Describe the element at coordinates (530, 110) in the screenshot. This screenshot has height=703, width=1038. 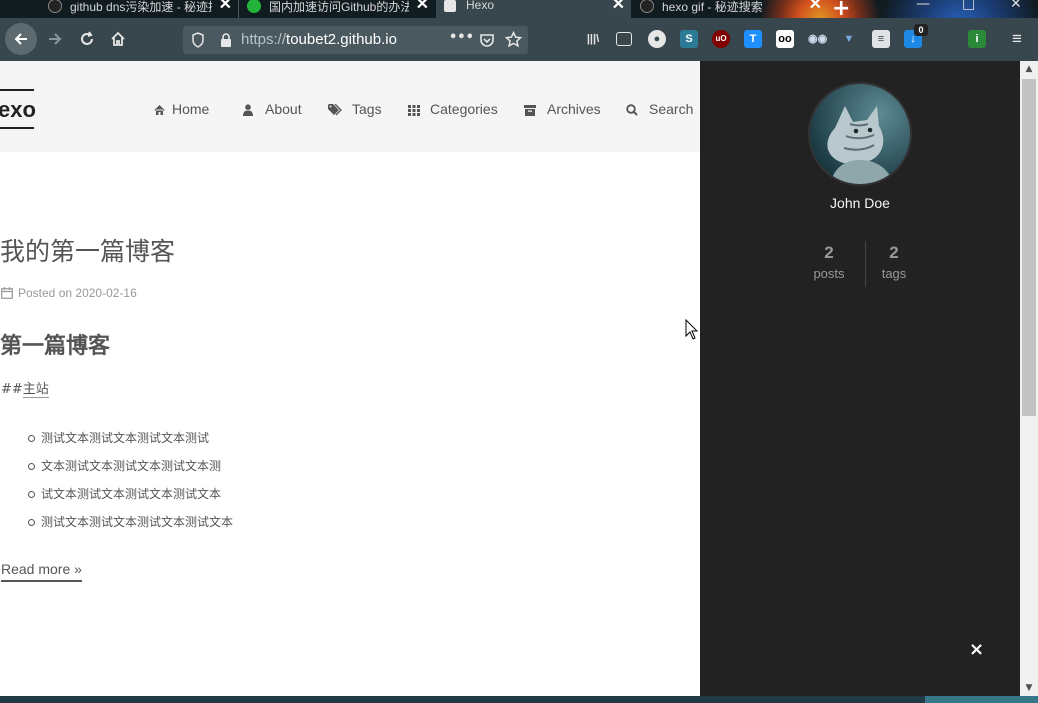
I see `archive-icon` at that location.